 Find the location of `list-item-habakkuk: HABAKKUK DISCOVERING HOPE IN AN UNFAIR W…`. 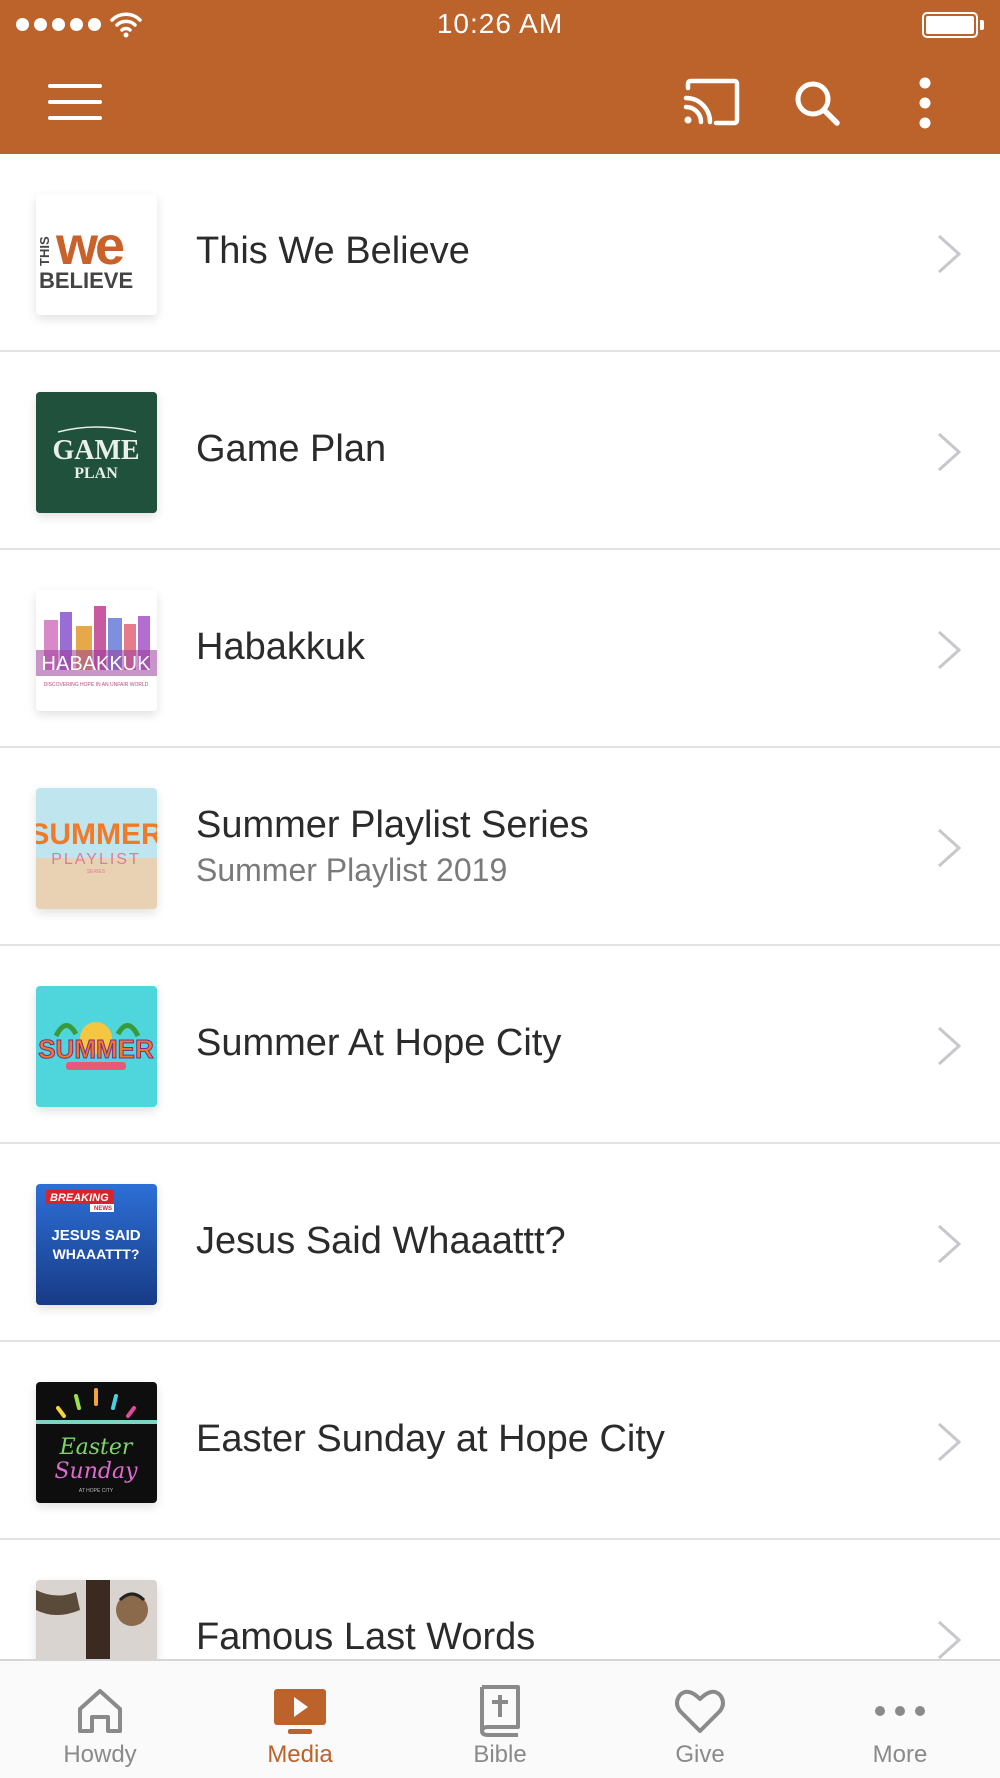

list-item-habakkuk: HABAKKUK DISCOVERING HOPE IN AN UNFAIR W… is located at coordinates (500, 649).